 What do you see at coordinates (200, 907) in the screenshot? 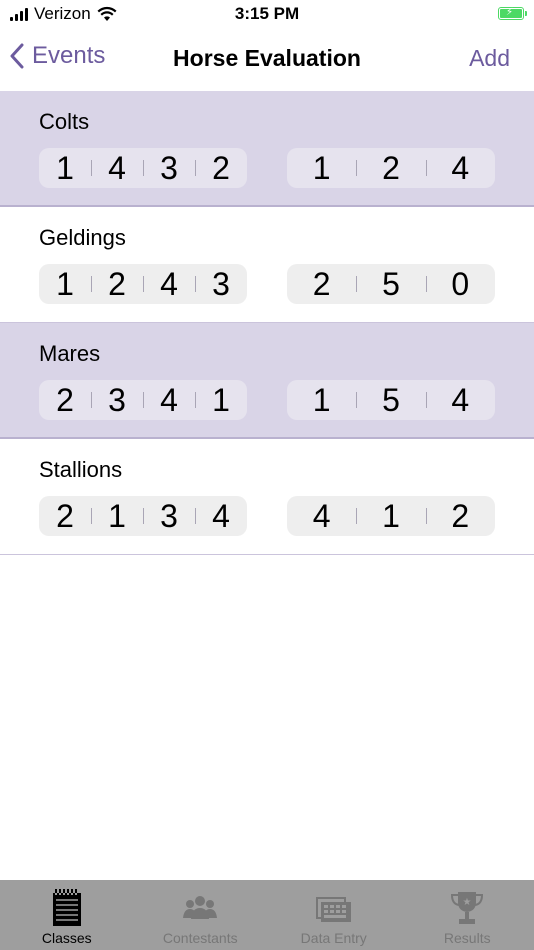
I see `people-icon` at bounding box center [200, 907].